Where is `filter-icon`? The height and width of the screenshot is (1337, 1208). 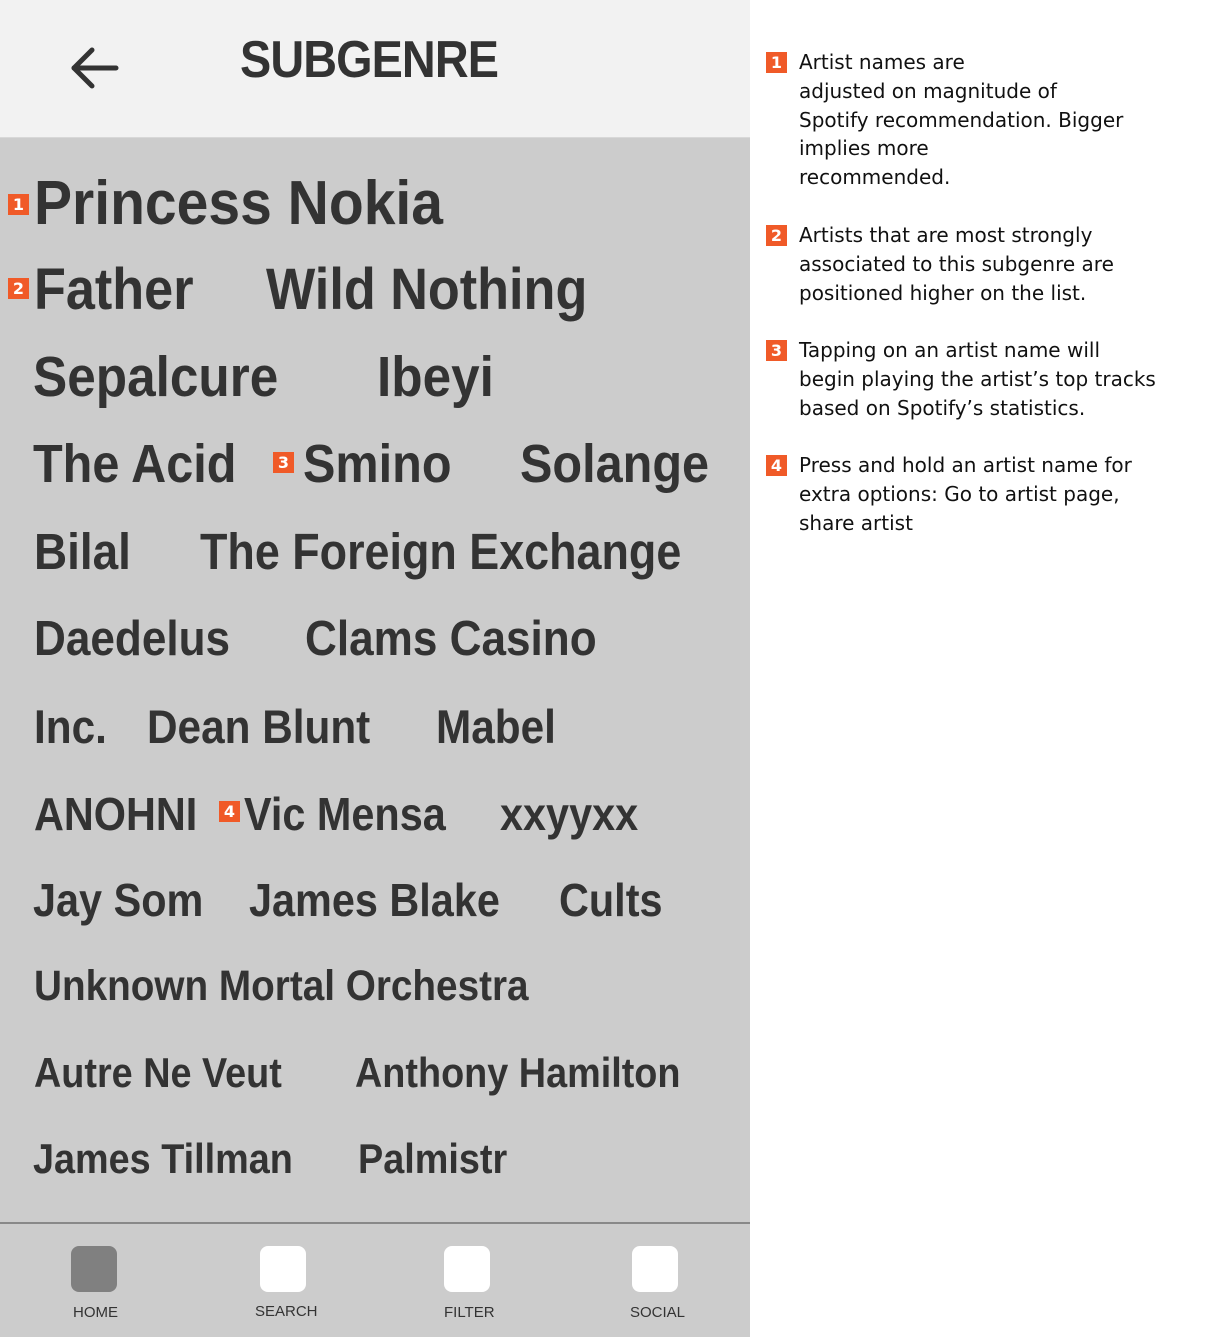 filter-icon is located at coordinates (467, 1269).